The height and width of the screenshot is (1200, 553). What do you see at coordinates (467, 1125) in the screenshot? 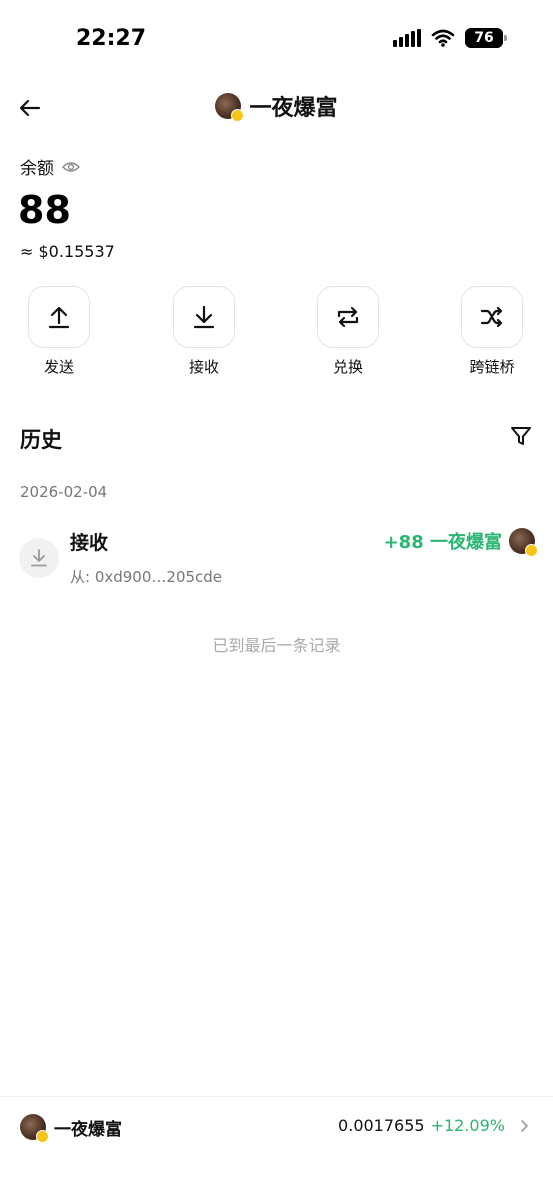
I see `price-change: +12.09%` at bounding box center [467, 1125].